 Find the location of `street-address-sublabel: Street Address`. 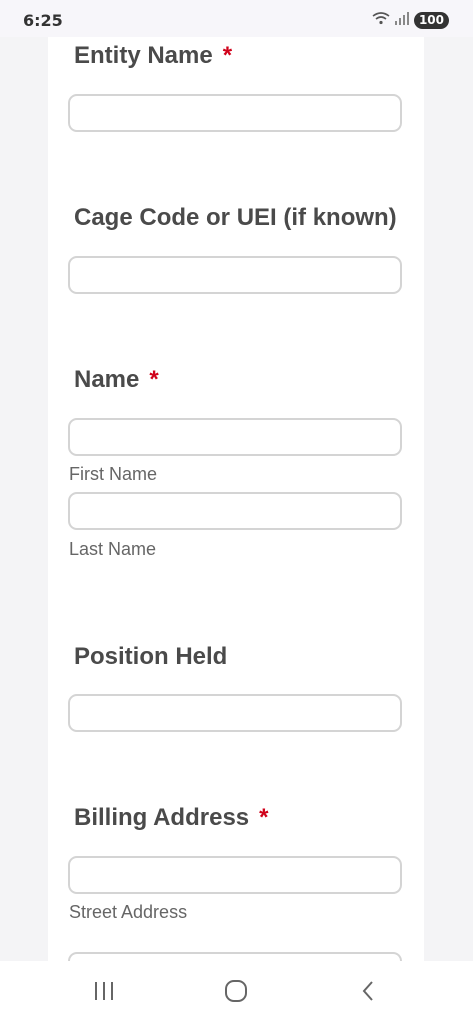

street-address-sublabel: Street Address is located at coordinates (128, 912).